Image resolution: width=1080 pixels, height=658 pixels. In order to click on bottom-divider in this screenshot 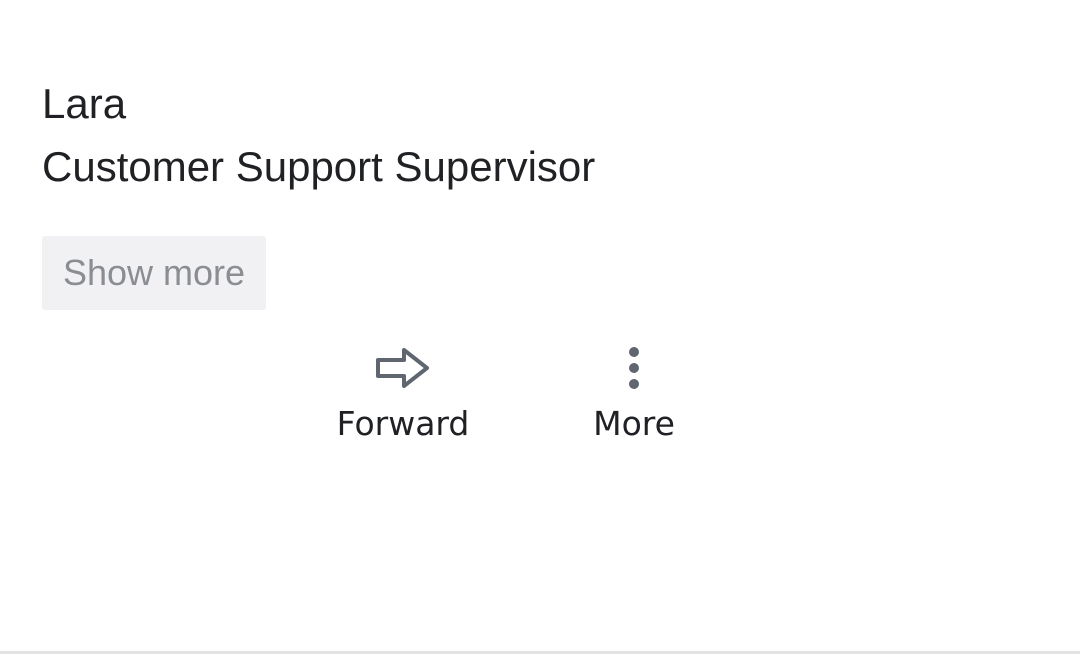, I will do `click(540, 652)`.